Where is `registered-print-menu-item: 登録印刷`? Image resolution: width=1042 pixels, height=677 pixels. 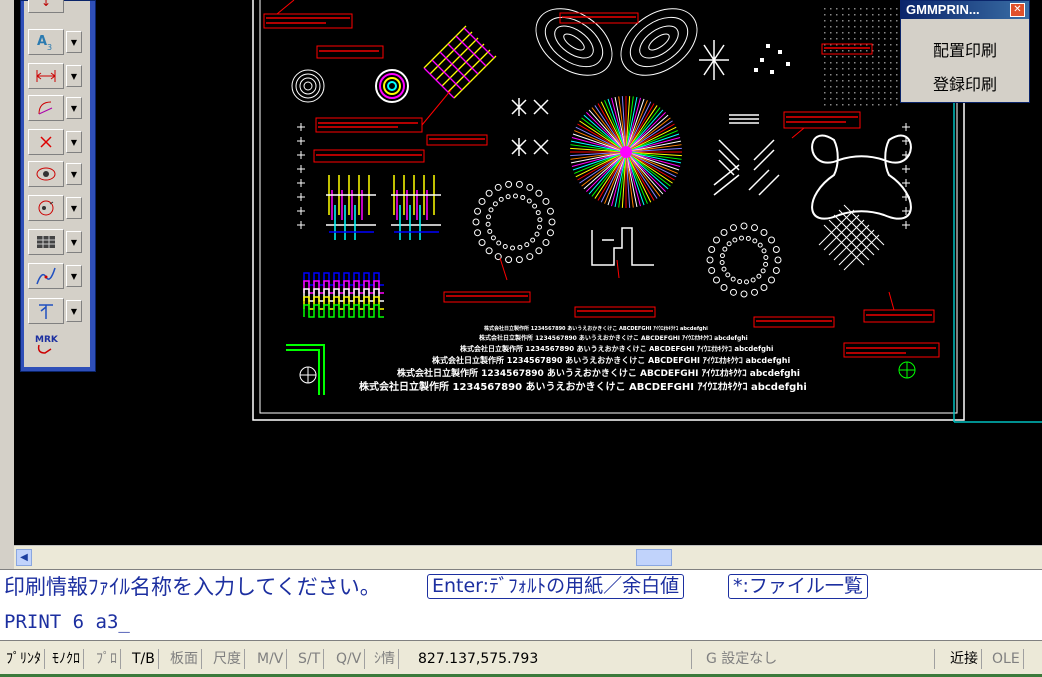 registered-print-menu-item: 登録印刷 is located at coordinates (965, 83).